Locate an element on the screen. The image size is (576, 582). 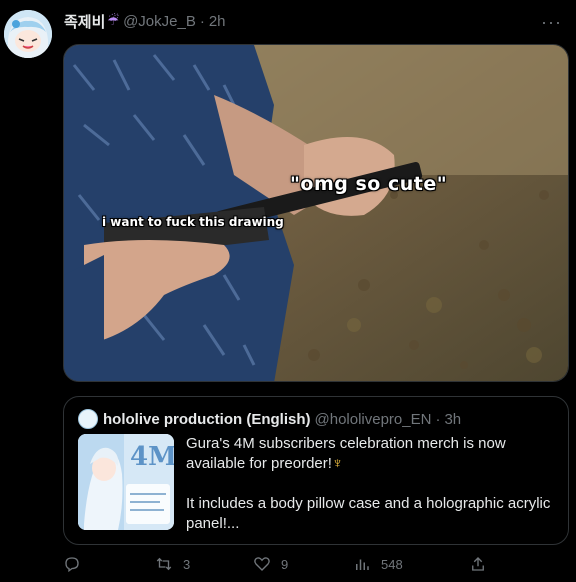
quoted-author-avatar is located at coordinates (88, 419).